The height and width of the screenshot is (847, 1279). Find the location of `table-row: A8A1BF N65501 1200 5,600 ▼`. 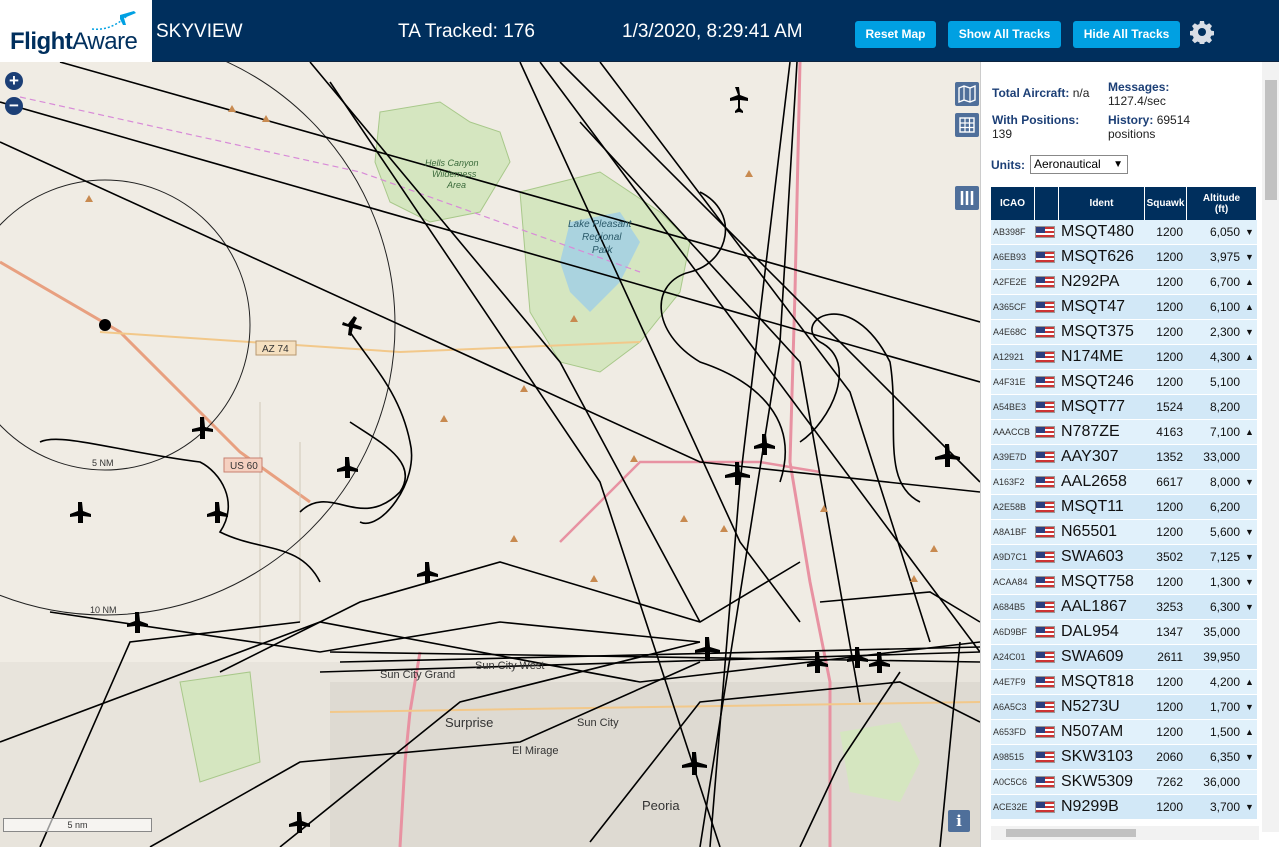

table-row: A8A1BF N65501 1200 5,600 ▼ is located at coordinates (1124, 532).